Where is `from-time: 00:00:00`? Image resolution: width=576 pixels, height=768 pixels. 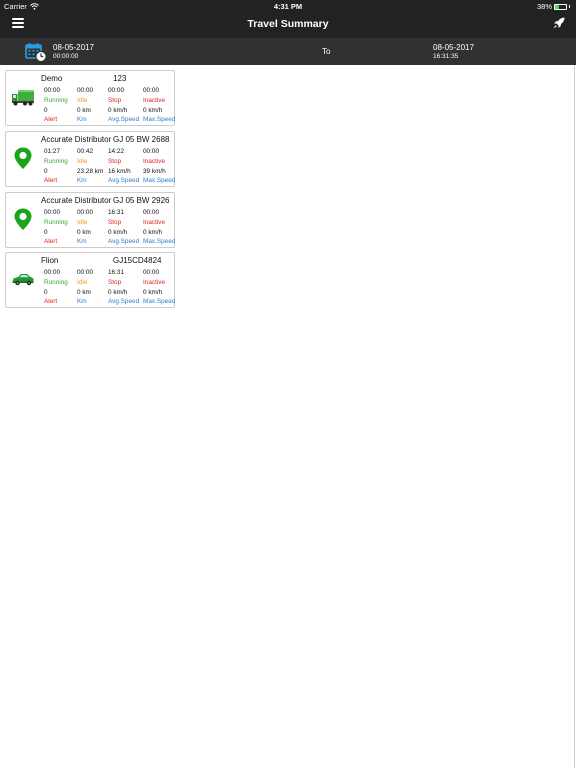 from-time: 00:00:00 is located at coordinates (66, 56).